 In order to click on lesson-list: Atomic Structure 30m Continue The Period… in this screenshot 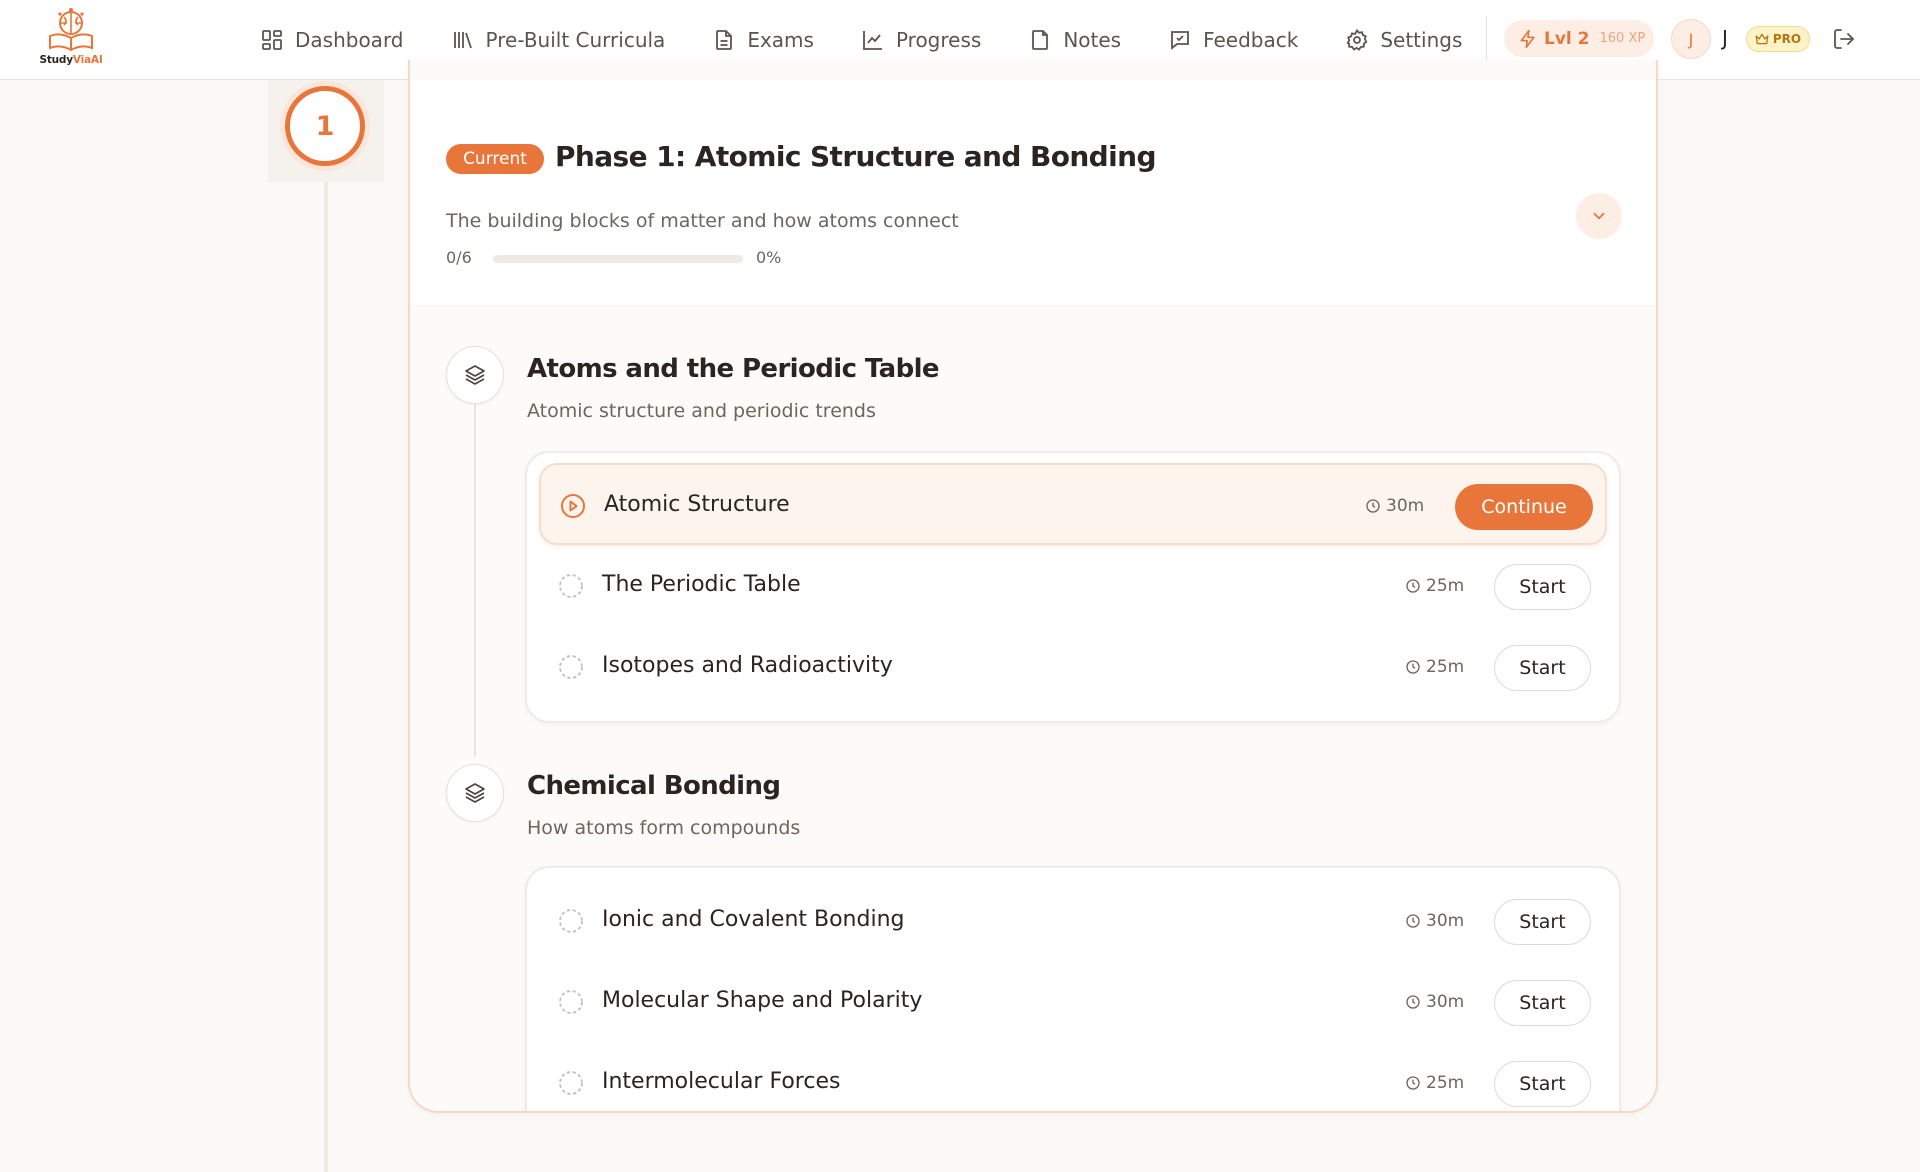, I will do `click(1073, 587)`.